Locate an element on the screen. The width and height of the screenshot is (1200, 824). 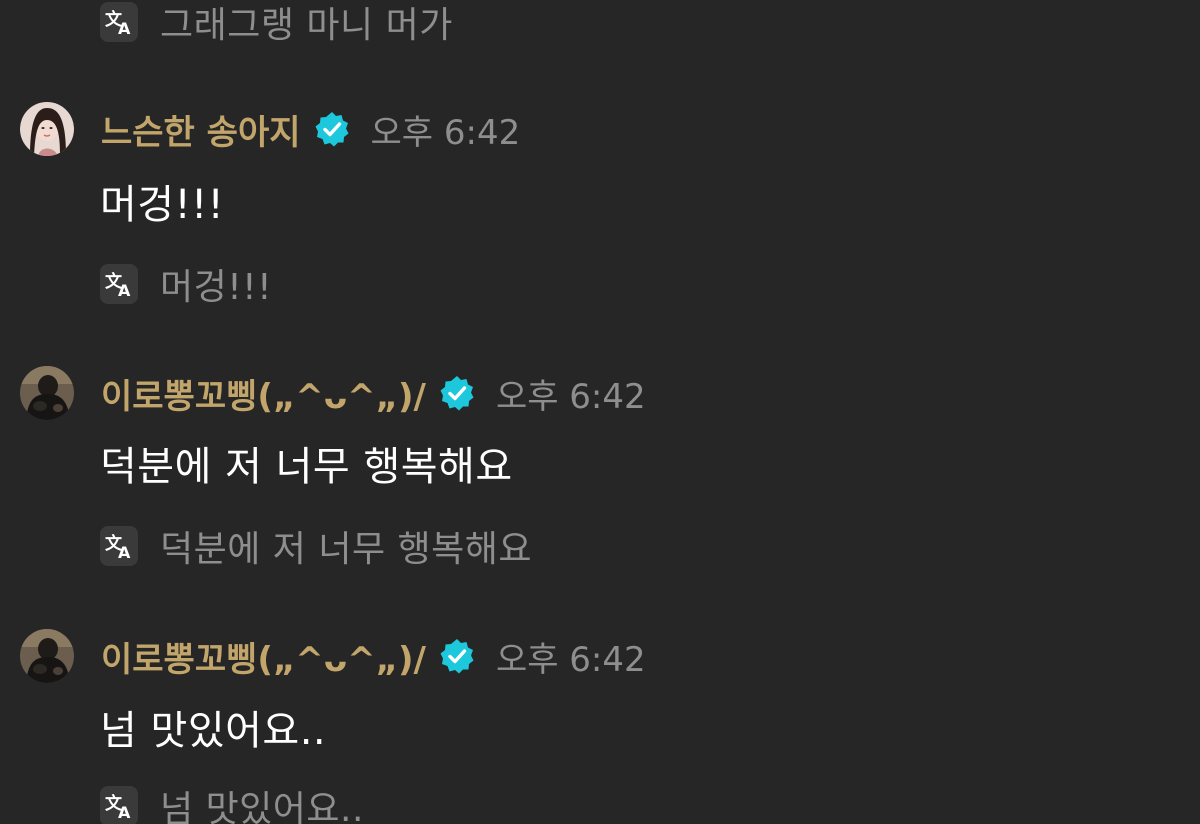
translation-row: 文 A 그래그랭 마니 머가 is located at coordinates (276, 23).